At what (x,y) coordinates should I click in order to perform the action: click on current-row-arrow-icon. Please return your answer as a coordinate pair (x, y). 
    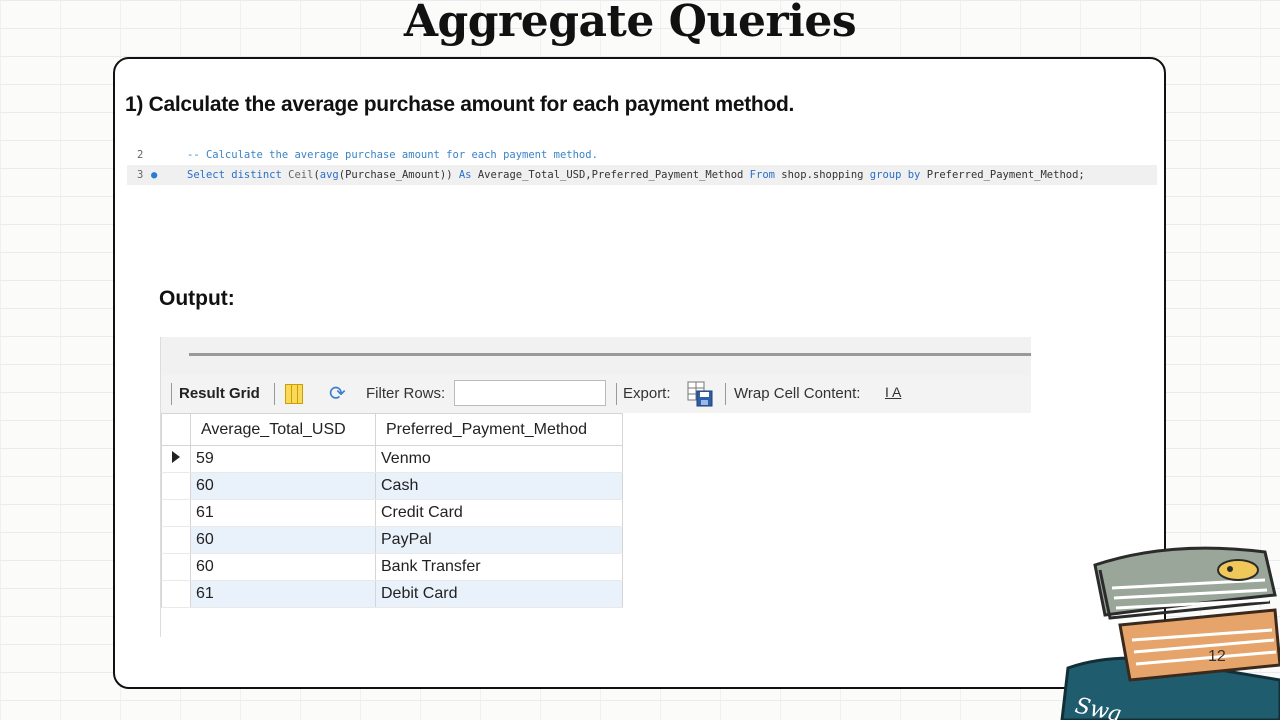
    Looking at the image, I should click on (176, 457).